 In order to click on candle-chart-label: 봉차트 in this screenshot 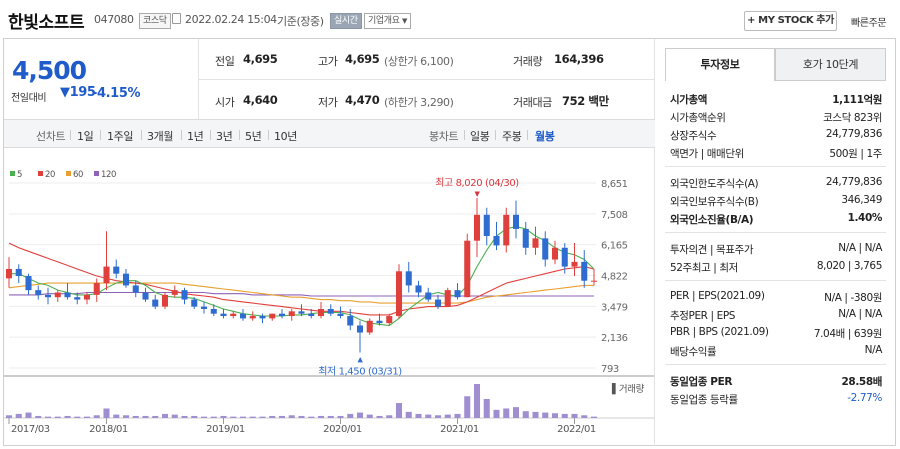, I will do `click(444, 136)`.